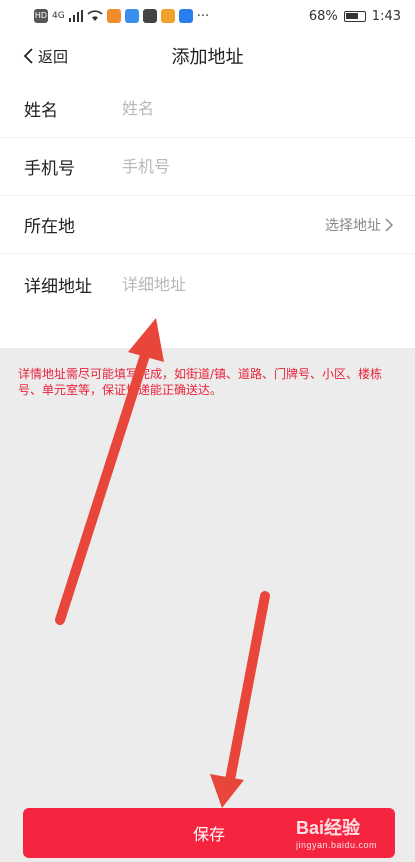  I want to click on app-icon-orange, so click(113, 16).